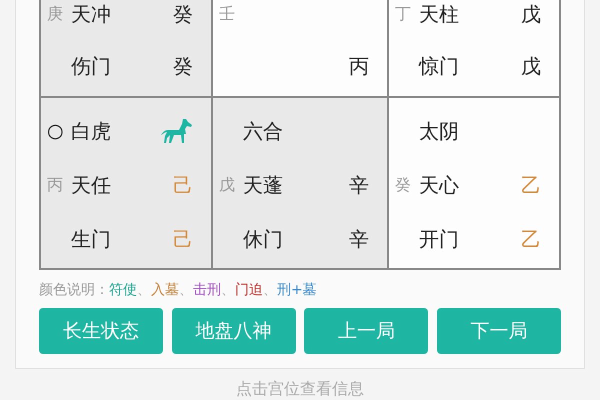  Describe the element at coordinates (439, 130) in the screenshot. I see `palace-label: 太阴` at that location.